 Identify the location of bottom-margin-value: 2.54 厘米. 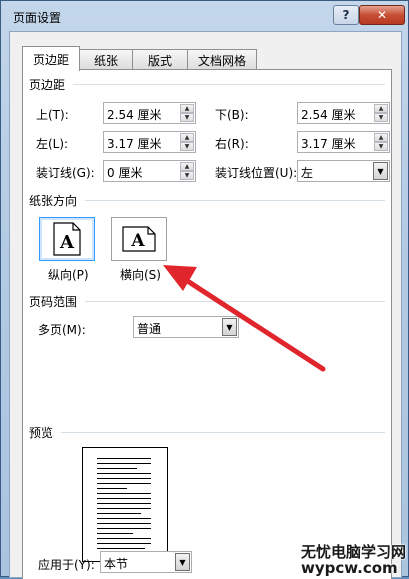
(328, 115).